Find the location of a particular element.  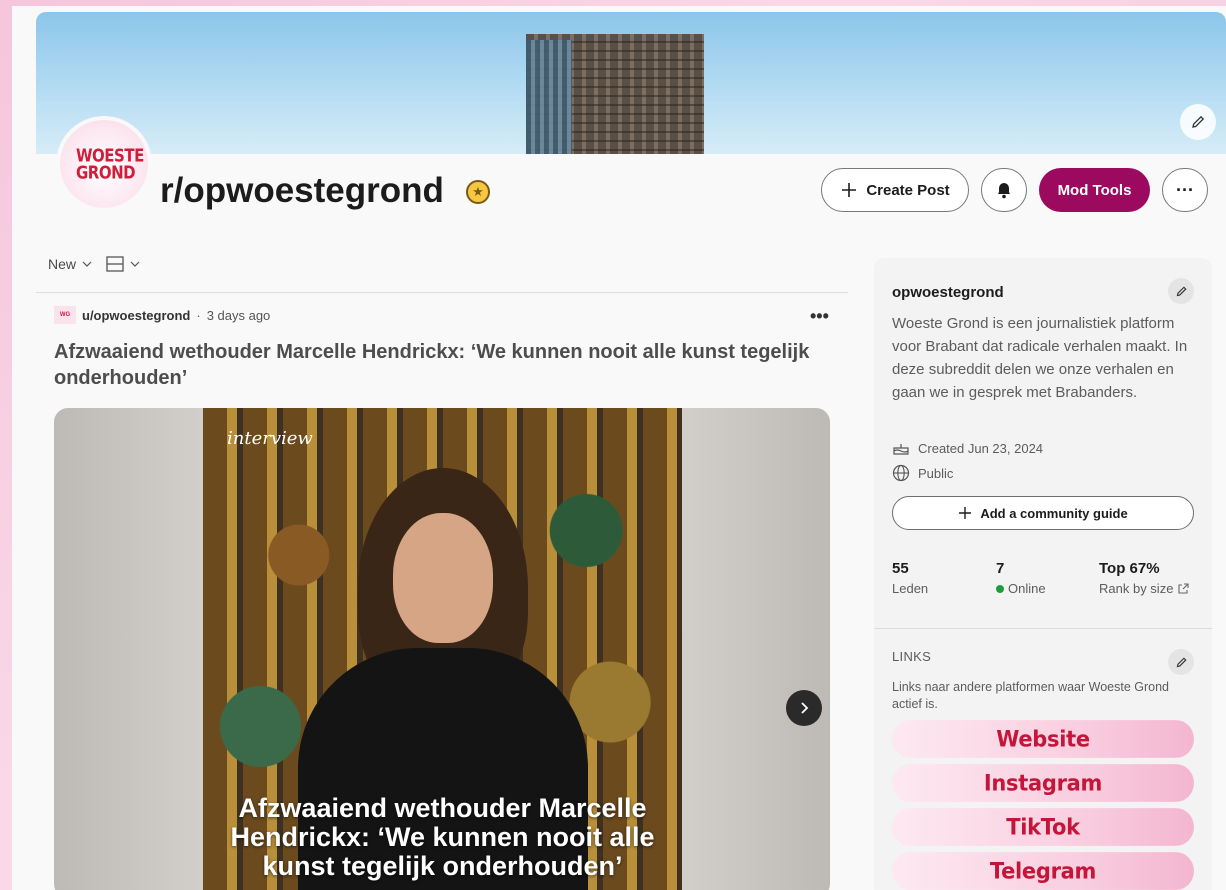

link-tiktok: TikTok is located at coordinates (1043, 827).